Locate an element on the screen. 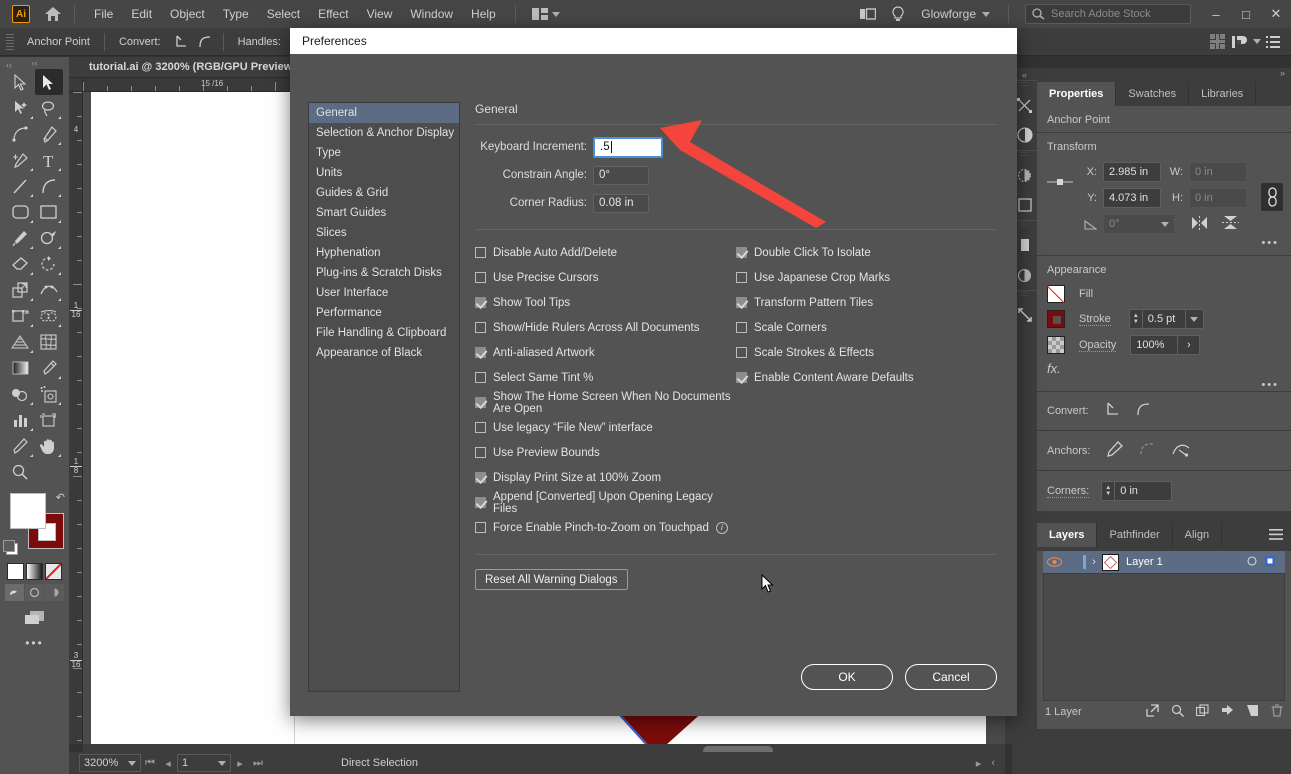 This screenshot has height=774, width=1291. reset-warning-dialogs-button: Reset All Warning Dialogs is located at coordinates (551, 579).